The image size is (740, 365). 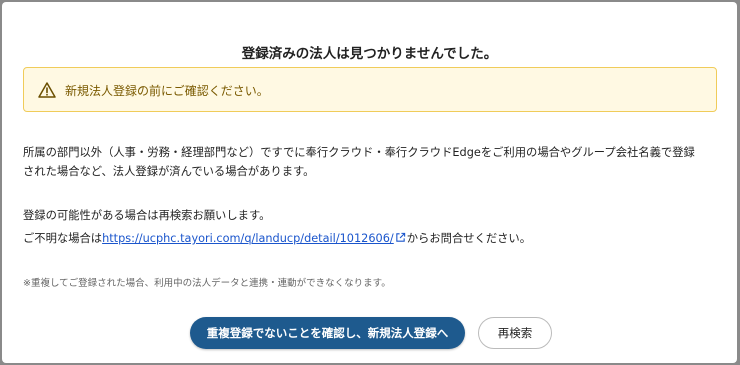 What do you see at coordinates (469, 238) in the screenshot?
I see `contact-suffix: からお問合せください。` at bounding box center [469, 238].